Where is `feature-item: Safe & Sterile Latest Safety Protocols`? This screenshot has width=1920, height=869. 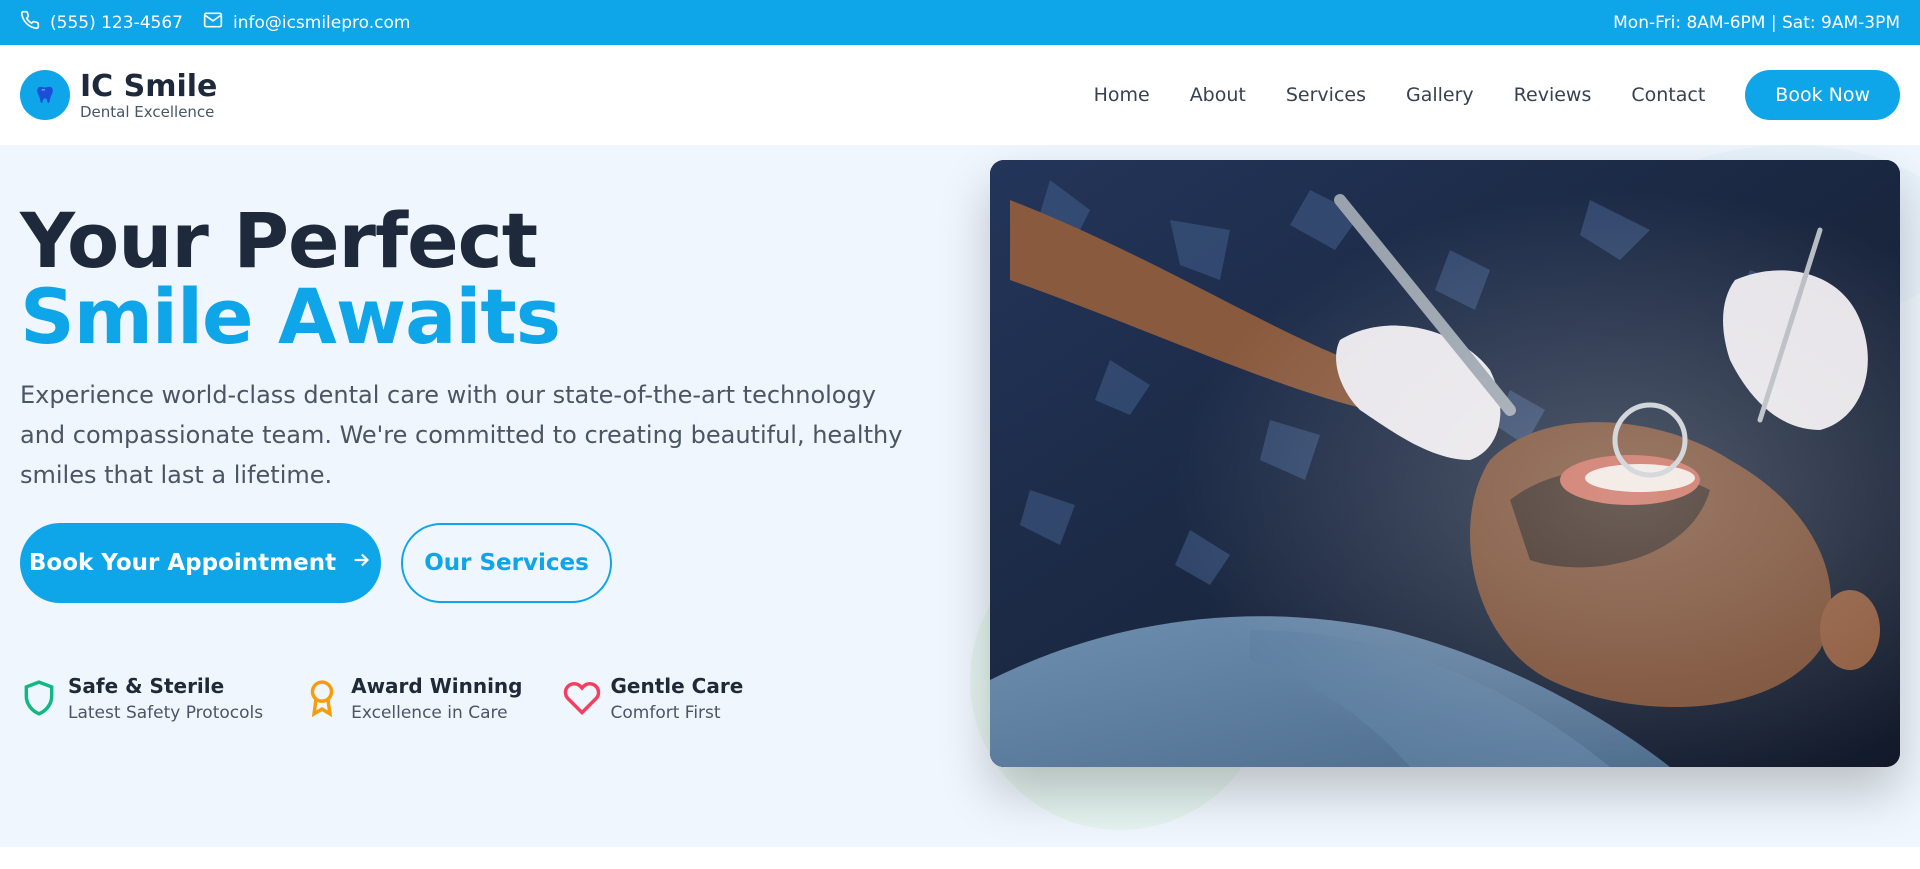
feature-item: Safe & Sterile Latest Safety Protocols is located at coordinates (141, 700).